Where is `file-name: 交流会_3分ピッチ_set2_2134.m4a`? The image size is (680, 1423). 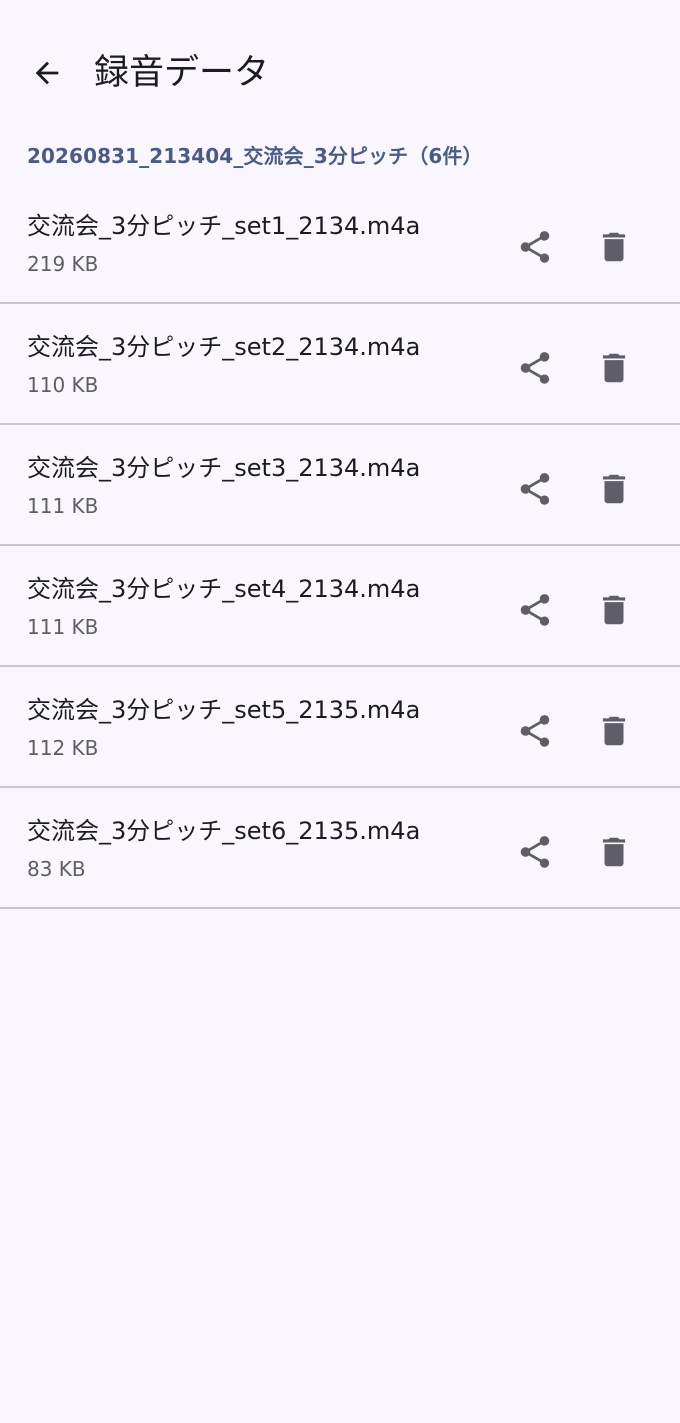 file-name: 交流会_3分ピッチ_set2_2134.m4a is located at coordinates (224, 347).